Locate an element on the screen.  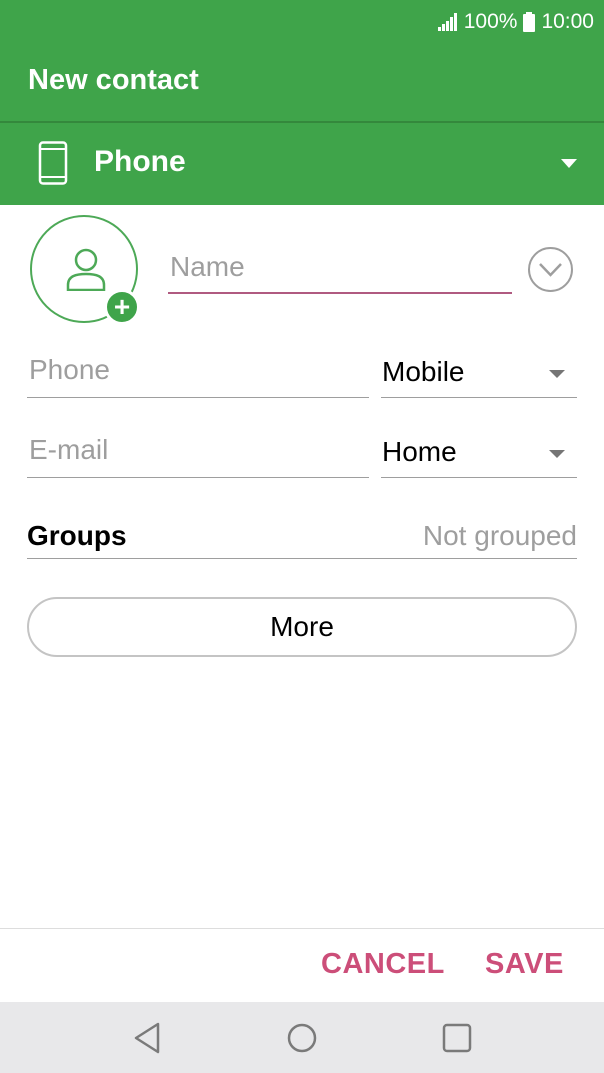
home-icon is located at coordinates (302, 1038).